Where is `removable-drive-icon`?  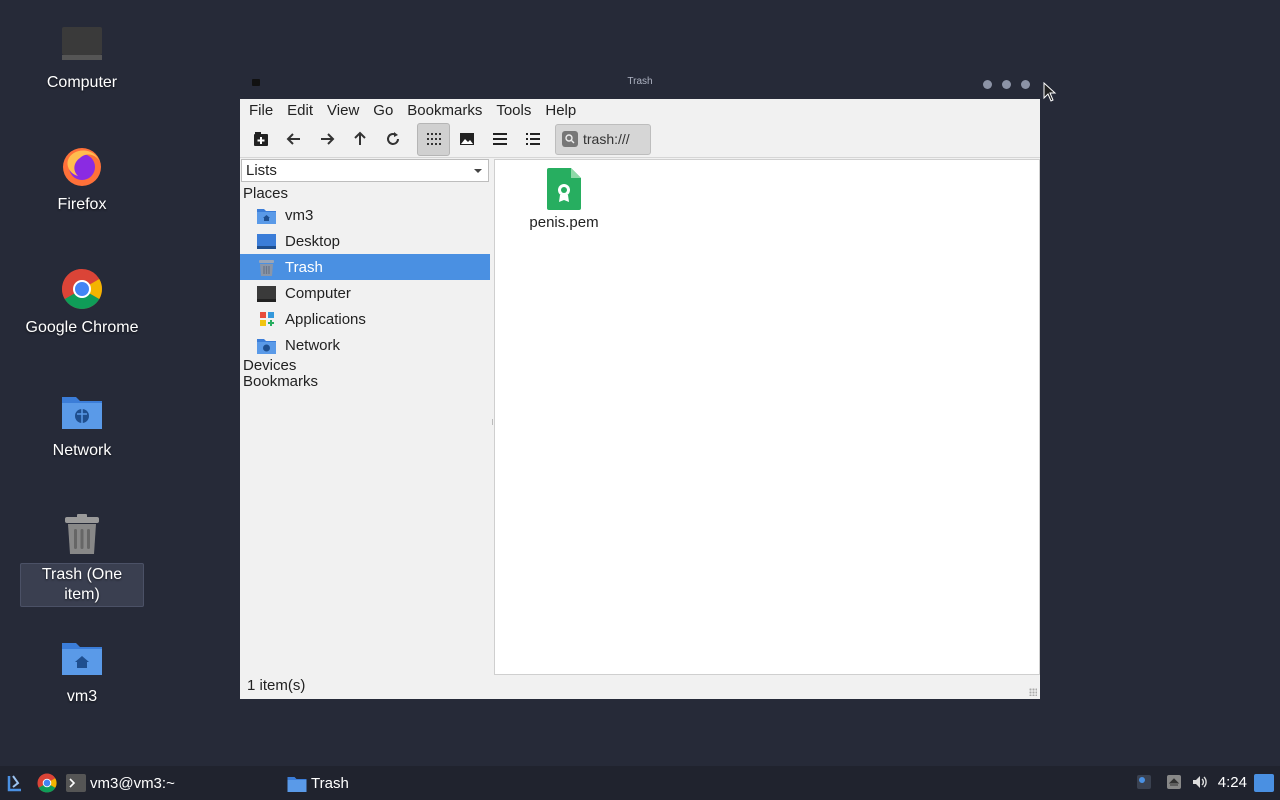 removable-drive-icon is located at coordinates (1174, 782).